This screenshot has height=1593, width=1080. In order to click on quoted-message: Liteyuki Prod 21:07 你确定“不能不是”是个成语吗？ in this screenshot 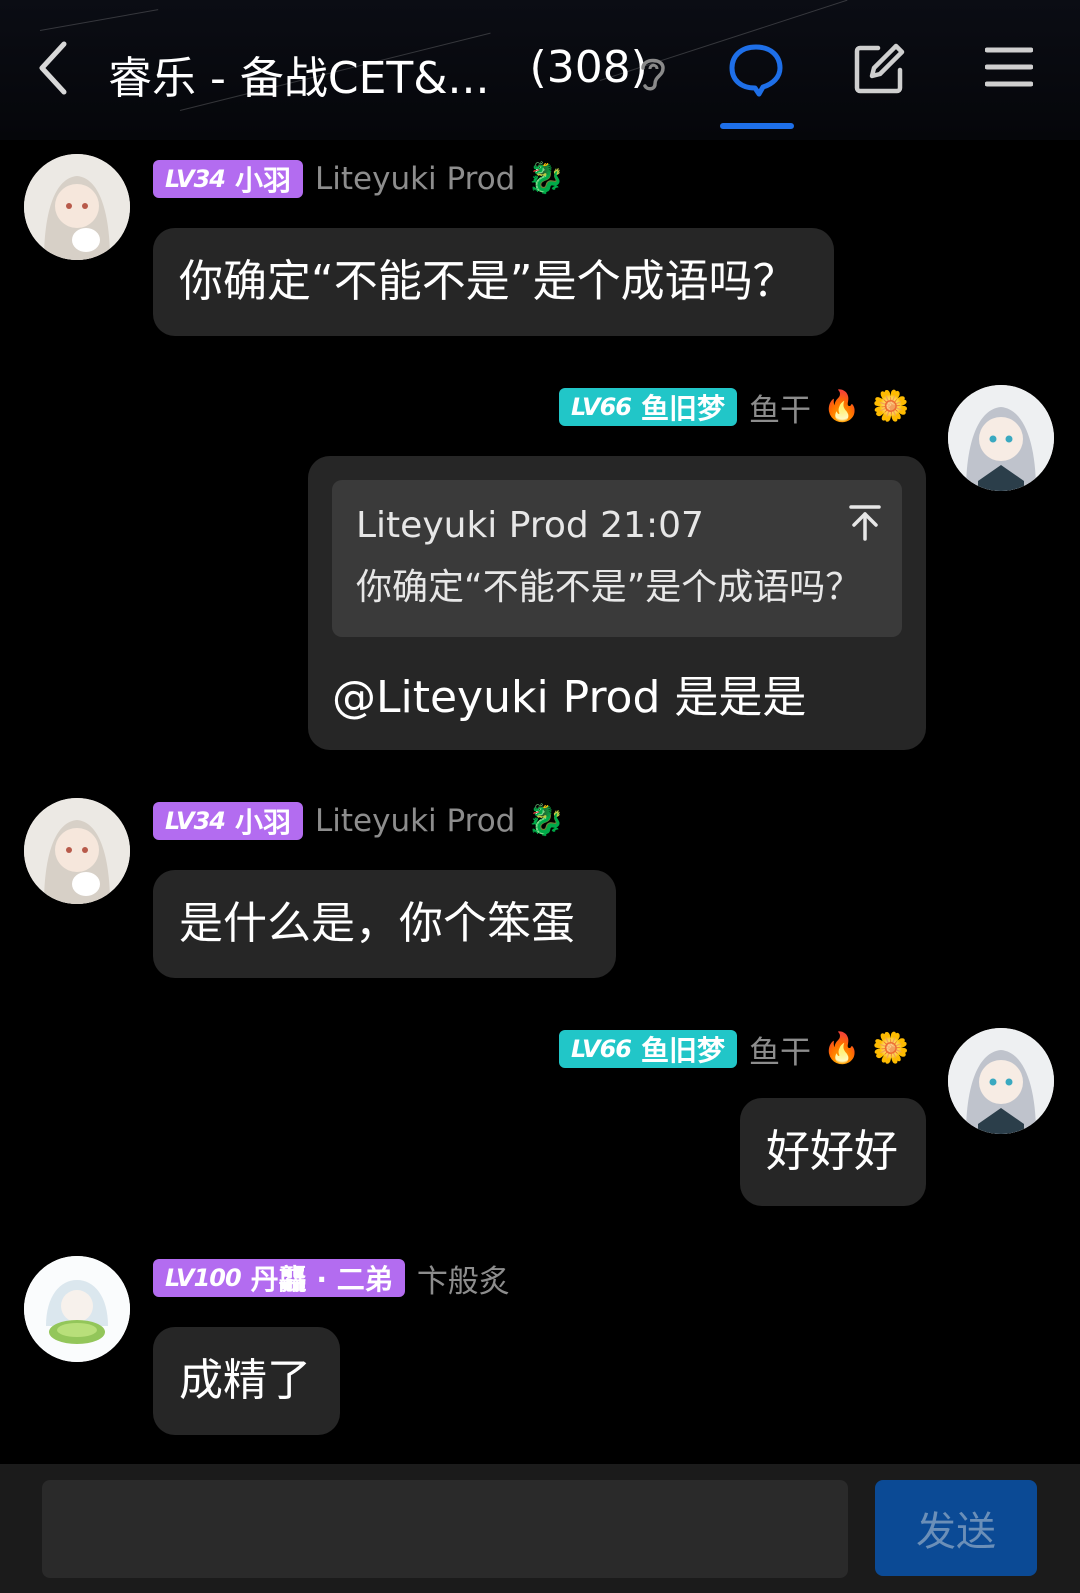, I will do `click(617, 558)`.